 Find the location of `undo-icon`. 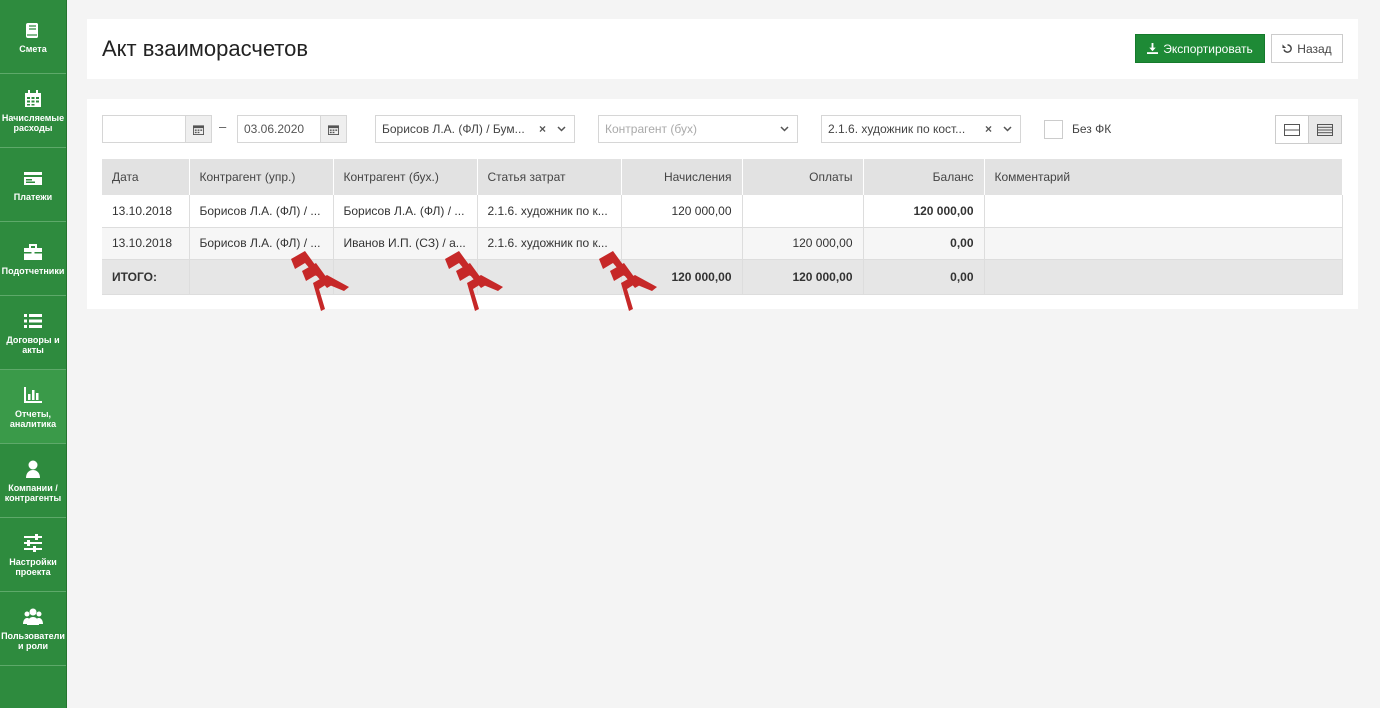

undo-icon is located at coordinates (1287, 48).